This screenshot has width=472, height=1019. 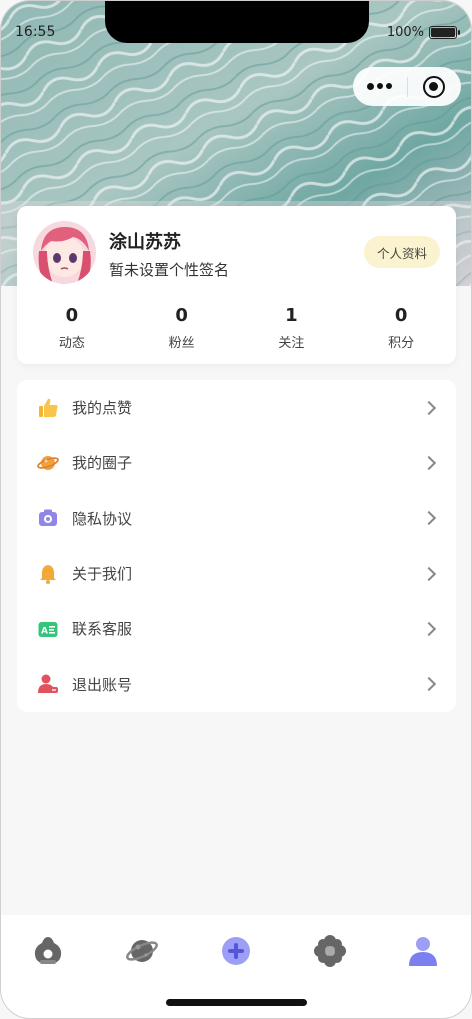 I want to click on user-icon, so click(x=423, y=951).